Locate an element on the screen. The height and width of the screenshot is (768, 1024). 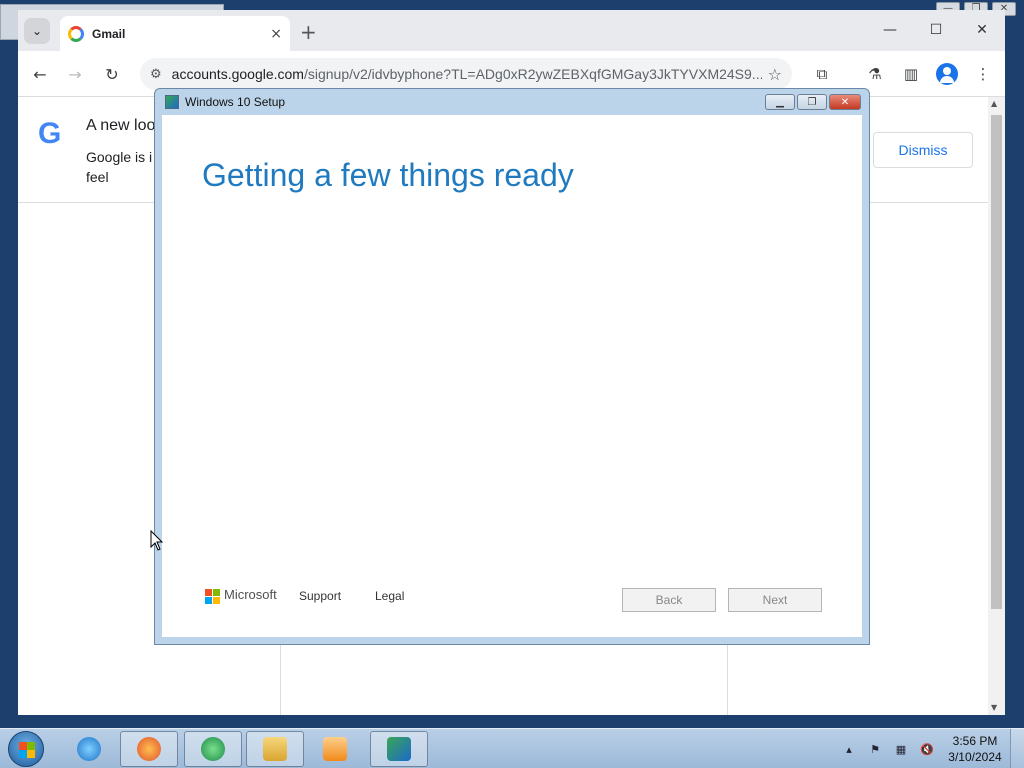
google-favicon-icon is located at coordinates (76, 33).